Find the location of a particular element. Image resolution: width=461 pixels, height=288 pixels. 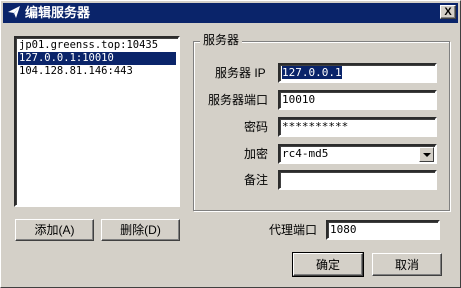

encryption-label: 加密 is located at coordinates (256, 154).